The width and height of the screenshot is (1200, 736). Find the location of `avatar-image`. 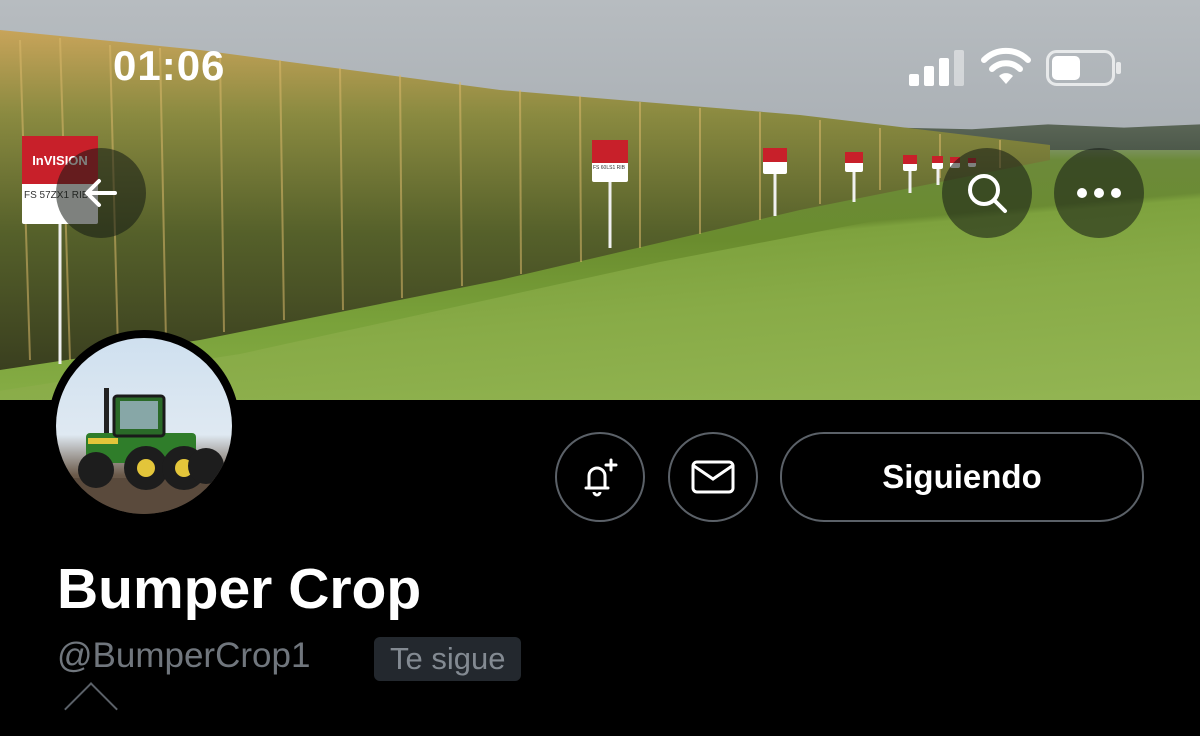

avatar-image is located at coordinates (144, 426).